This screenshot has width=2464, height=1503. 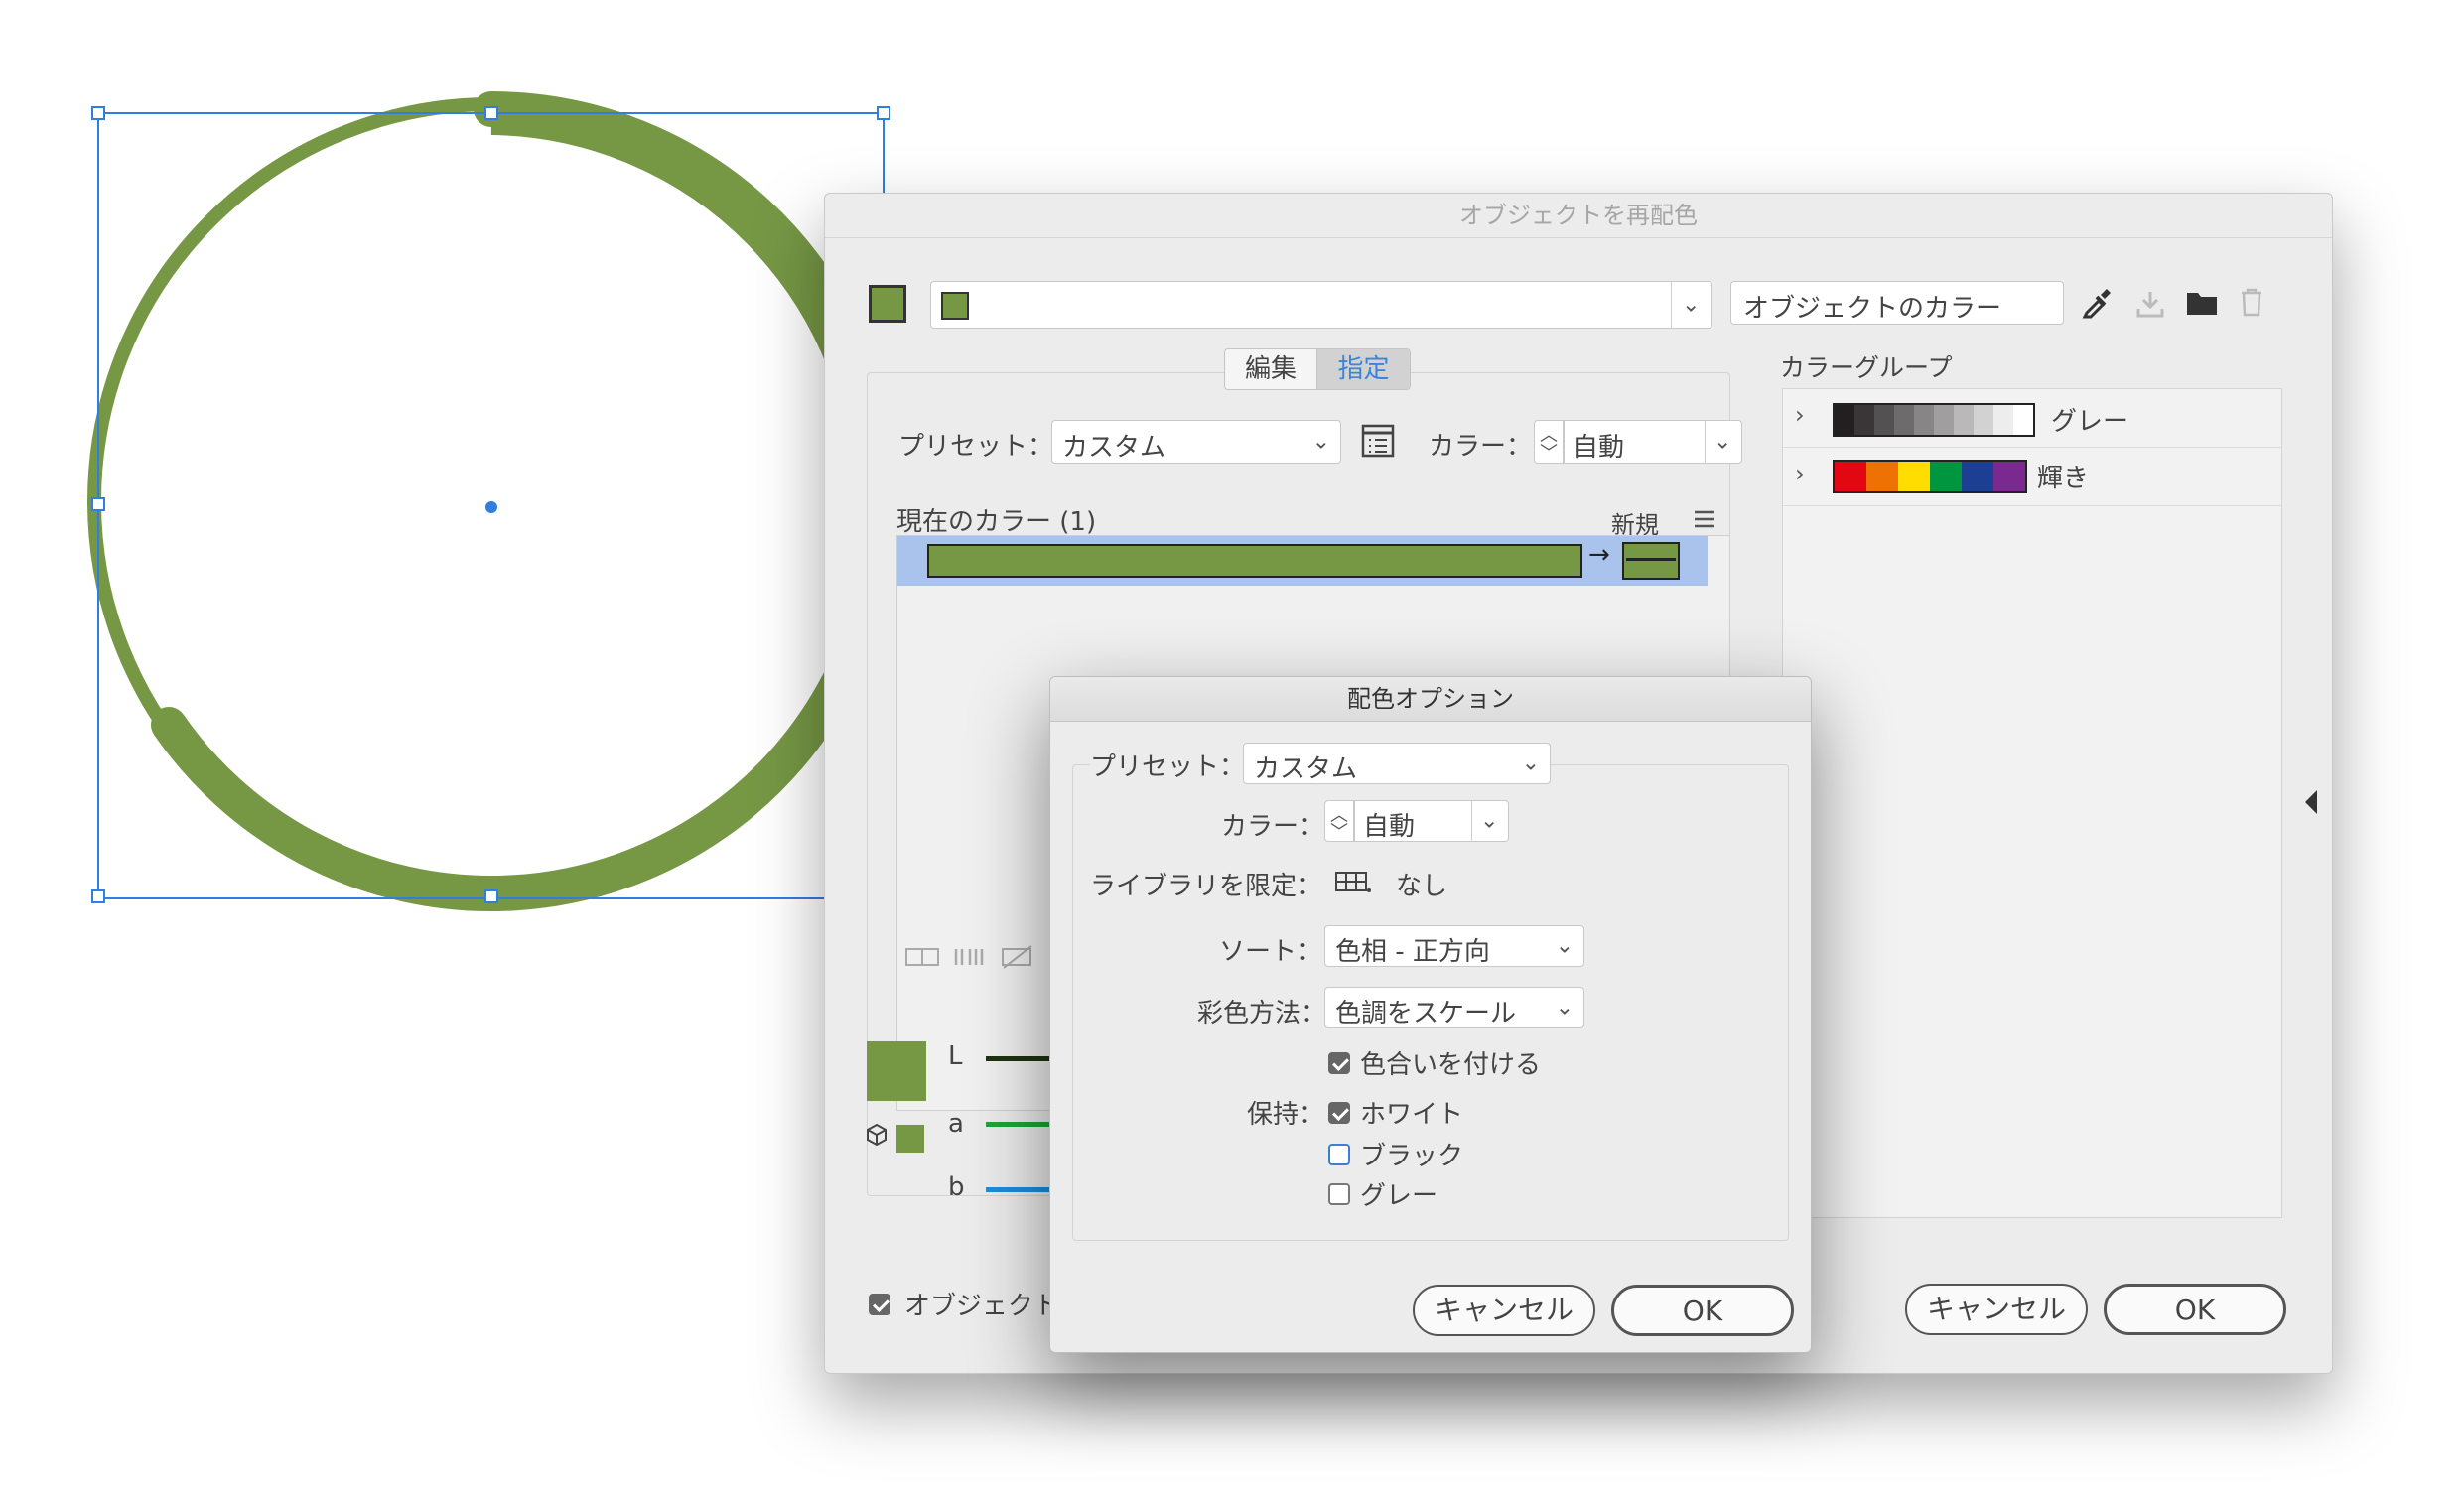 What do you see at coordinates (1653, 442) in the screenshot?
I see `color-count-select: 自動 ⌄` at bounding box center [1653, 442].